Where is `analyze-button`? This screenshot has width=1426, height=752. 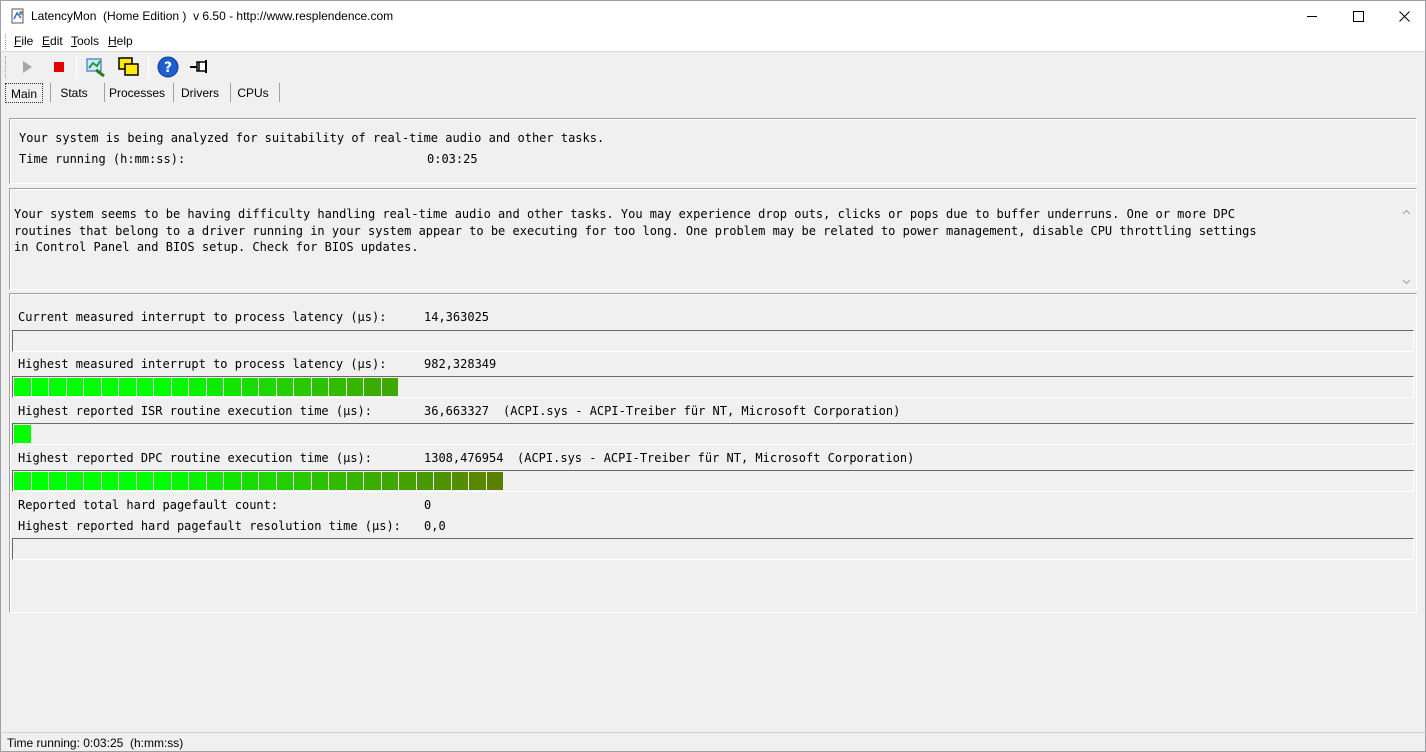
analyze-button is located at coordinates (96, 67).